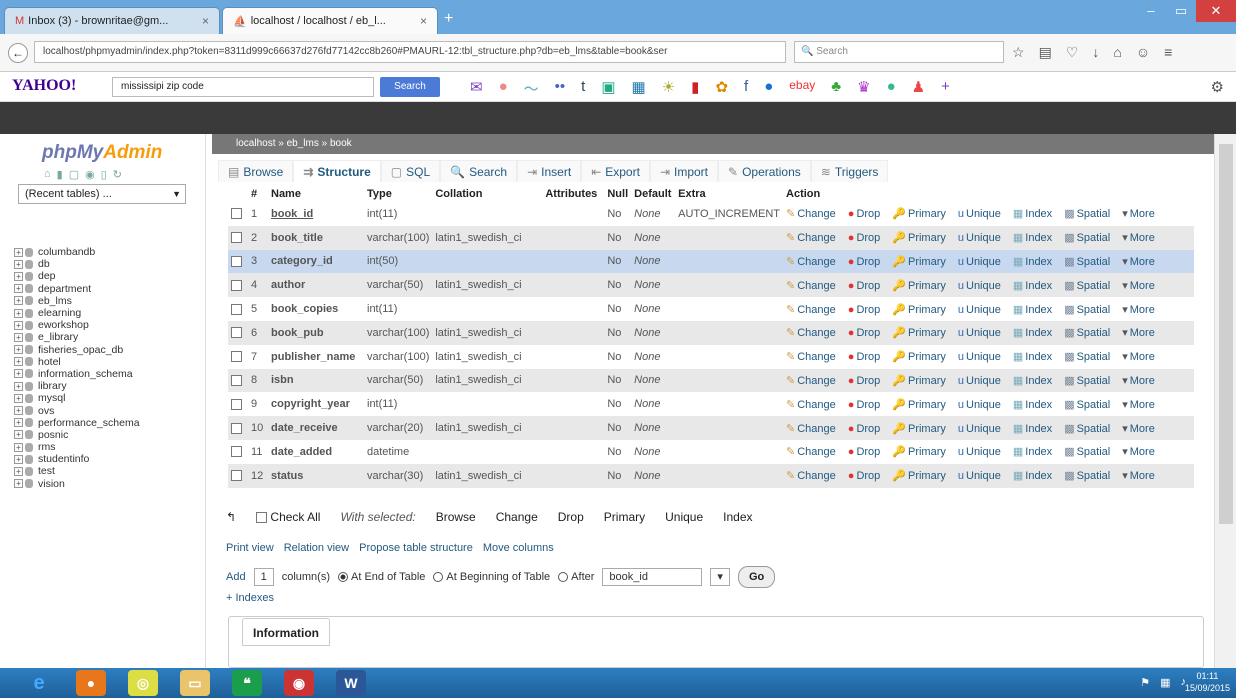  I want to click on tab-sql: ▢ SQL, so click(410, 171).